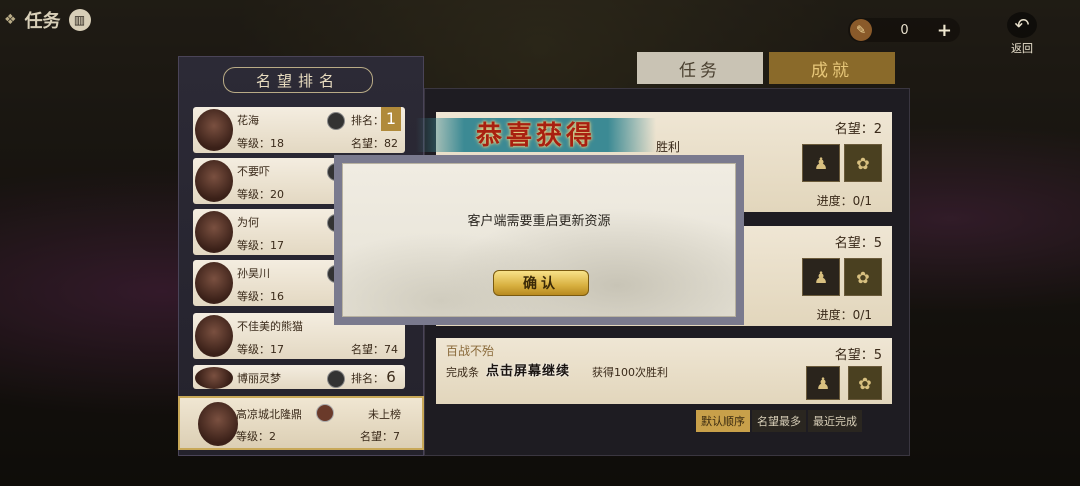  Describe the element at coordinates (858, 129) in the screenshot. I see `achievement-fame: 名望：2` at that location.